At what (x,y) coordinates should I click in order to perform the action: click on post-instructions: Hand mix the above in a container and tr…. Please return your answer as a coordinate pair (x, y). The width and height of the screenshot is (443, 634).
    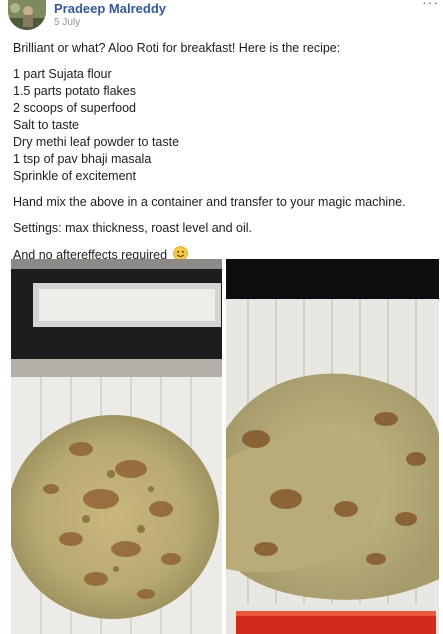
    Looking at the image, I should click on (209, 202).